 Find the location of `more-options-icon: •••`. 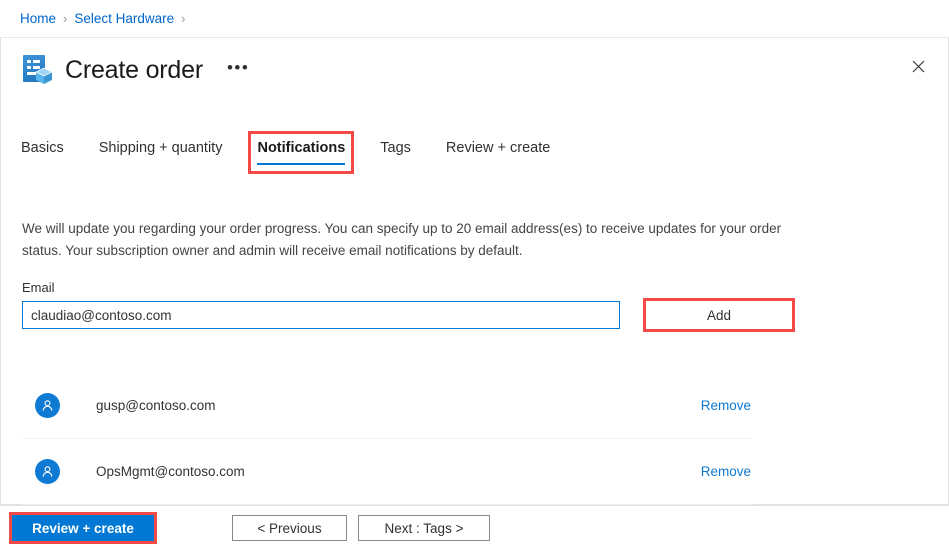

more-options-icon: ••• is located at coordinates (238, 70).